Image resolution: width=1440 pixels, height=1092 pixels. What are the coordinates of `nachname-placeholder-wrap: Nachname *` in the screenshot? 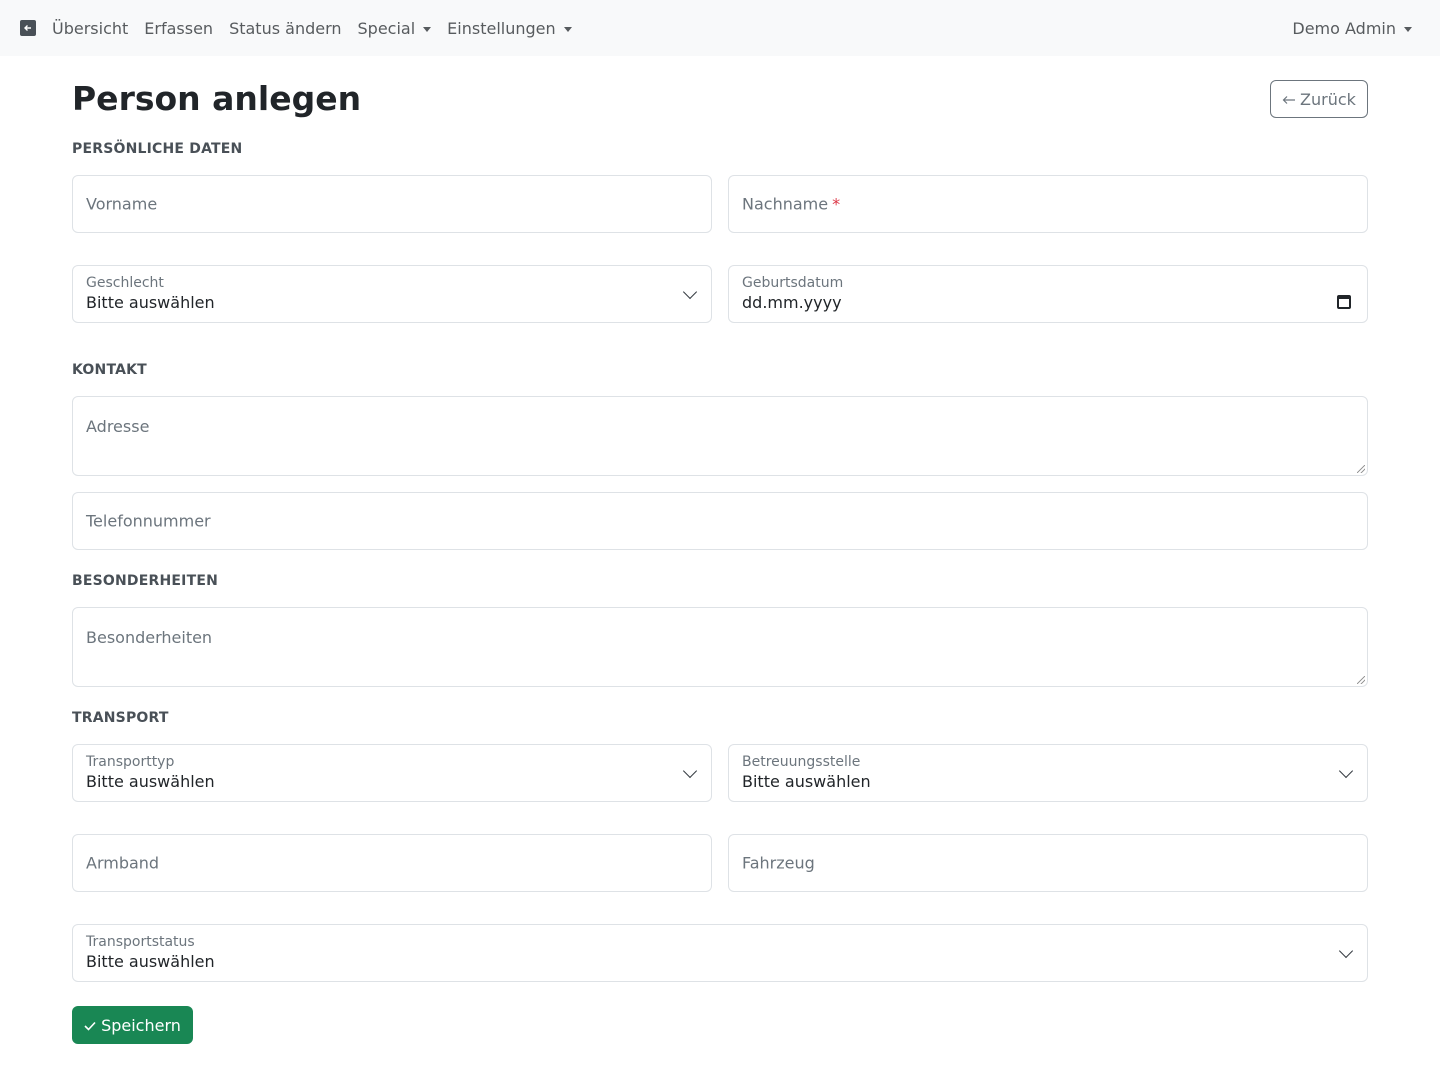 It's located at (791, 204).